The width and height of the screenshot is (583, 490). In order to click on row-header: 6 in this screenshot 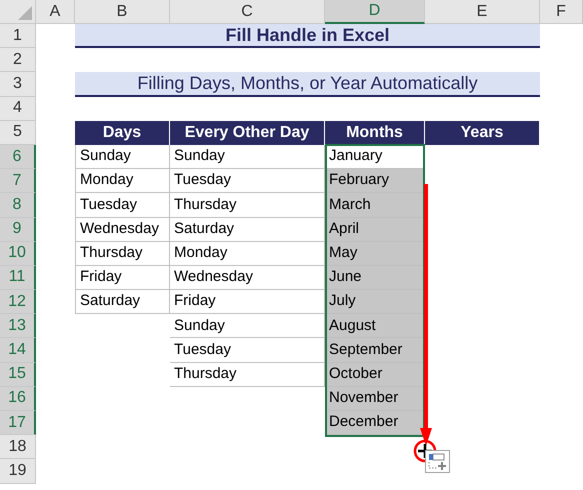, I will do `click(18, 157)`.